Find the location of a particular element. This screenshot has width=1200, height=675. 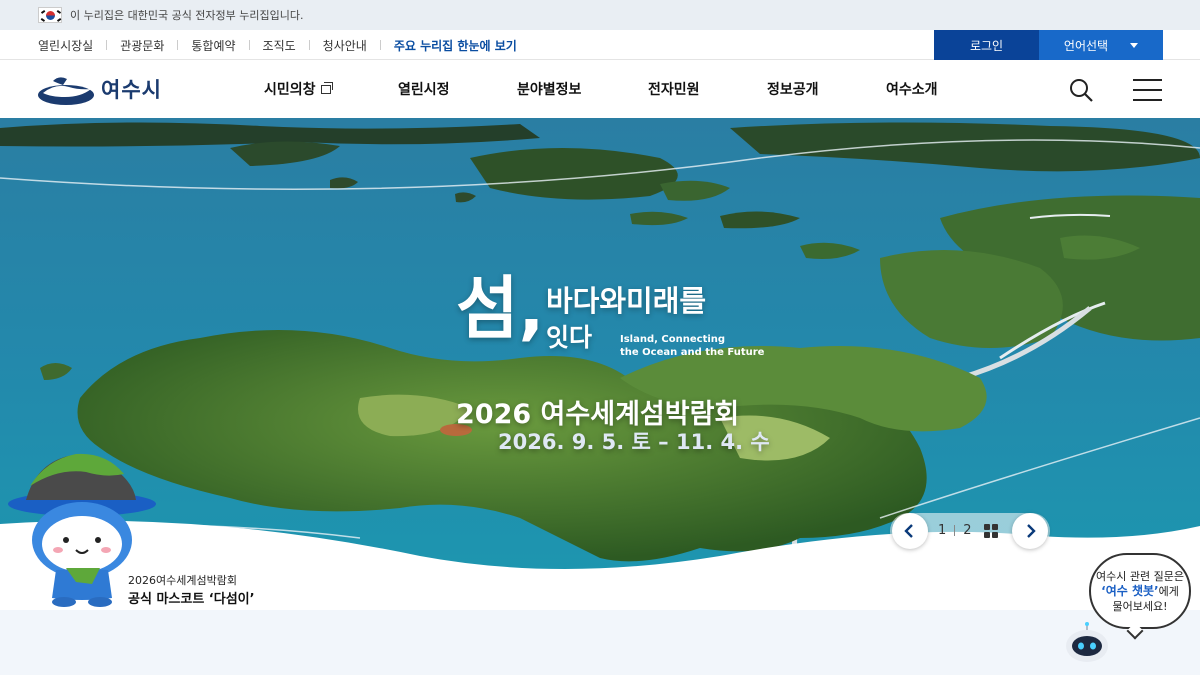

expo-date: 2026. 9. 5. 토 – 11. 4. 수 is located at coordinates (634, 442).